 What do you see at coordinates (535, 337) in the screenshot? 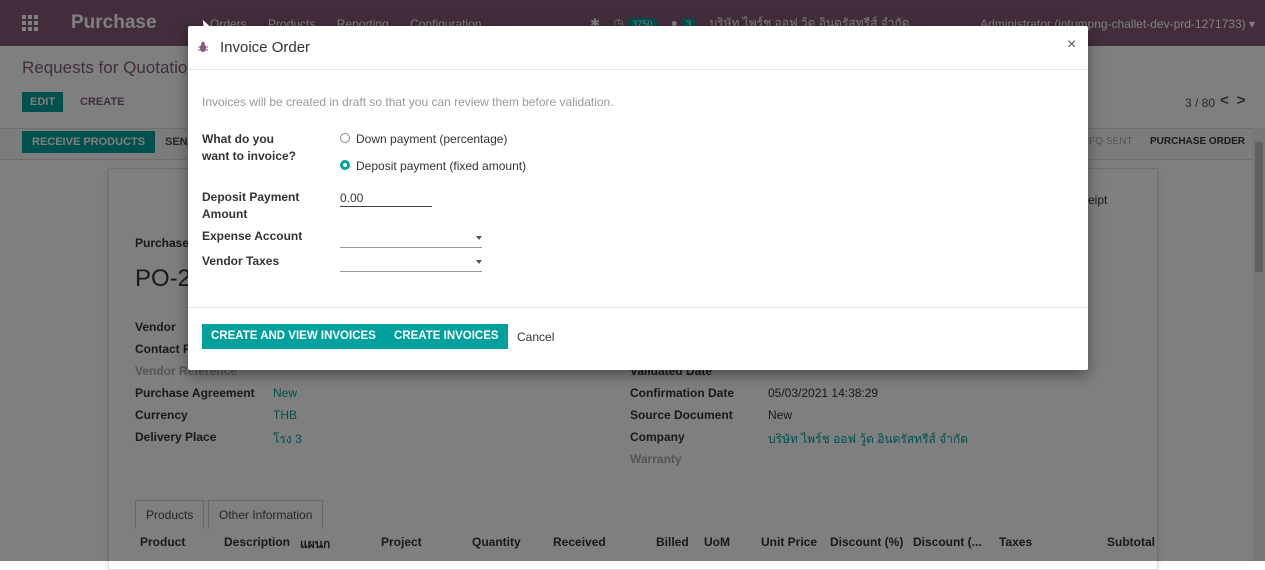
I see `cancel-button: Cancel` at bounding box center [535, 337].